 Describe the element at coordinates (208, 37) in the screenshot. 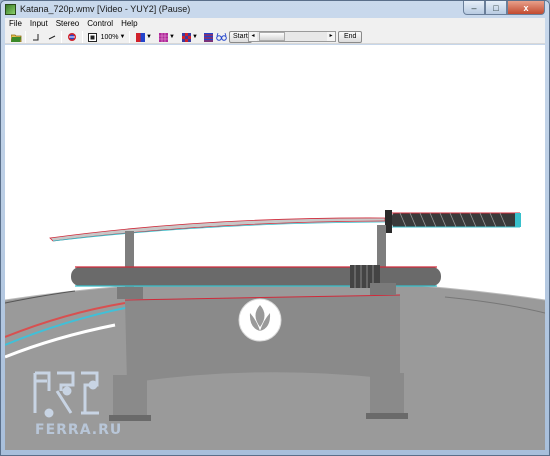

I see `blue-stripe-icon` at that location.